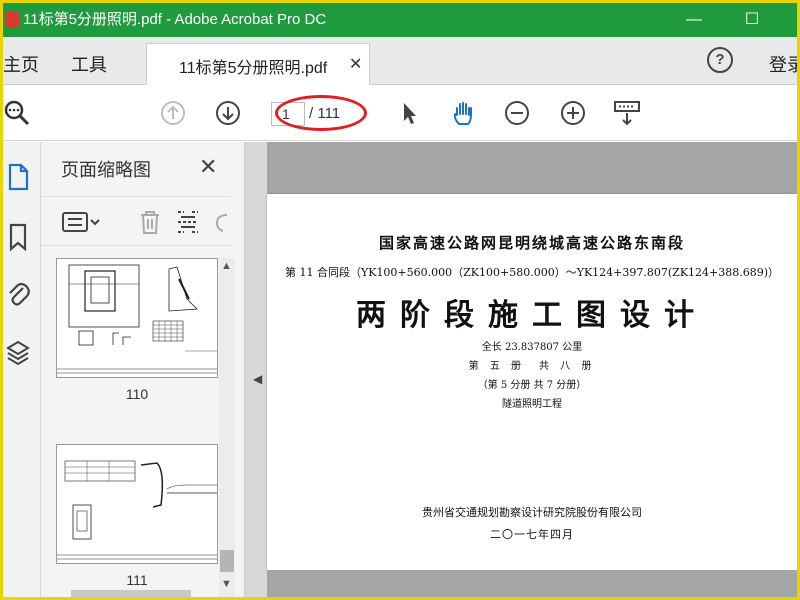  Describe the element at coordinates (150, 222) in the screenshot. I see `delete-page-icon` at that location.